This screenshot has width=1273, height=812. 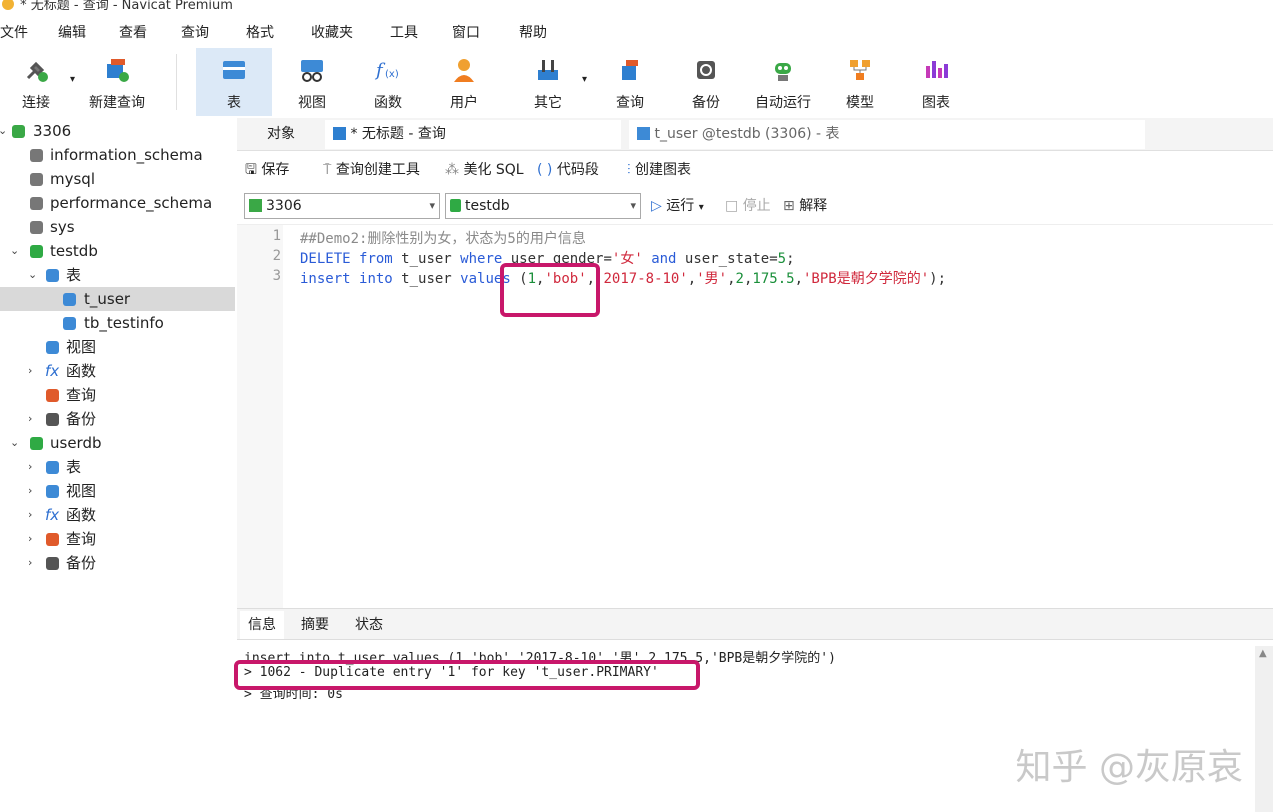 What do you see at coordinates (267, 170) in the screenshot?
I see `save-button: 🖫 保存` at bounding box center [267, 170].